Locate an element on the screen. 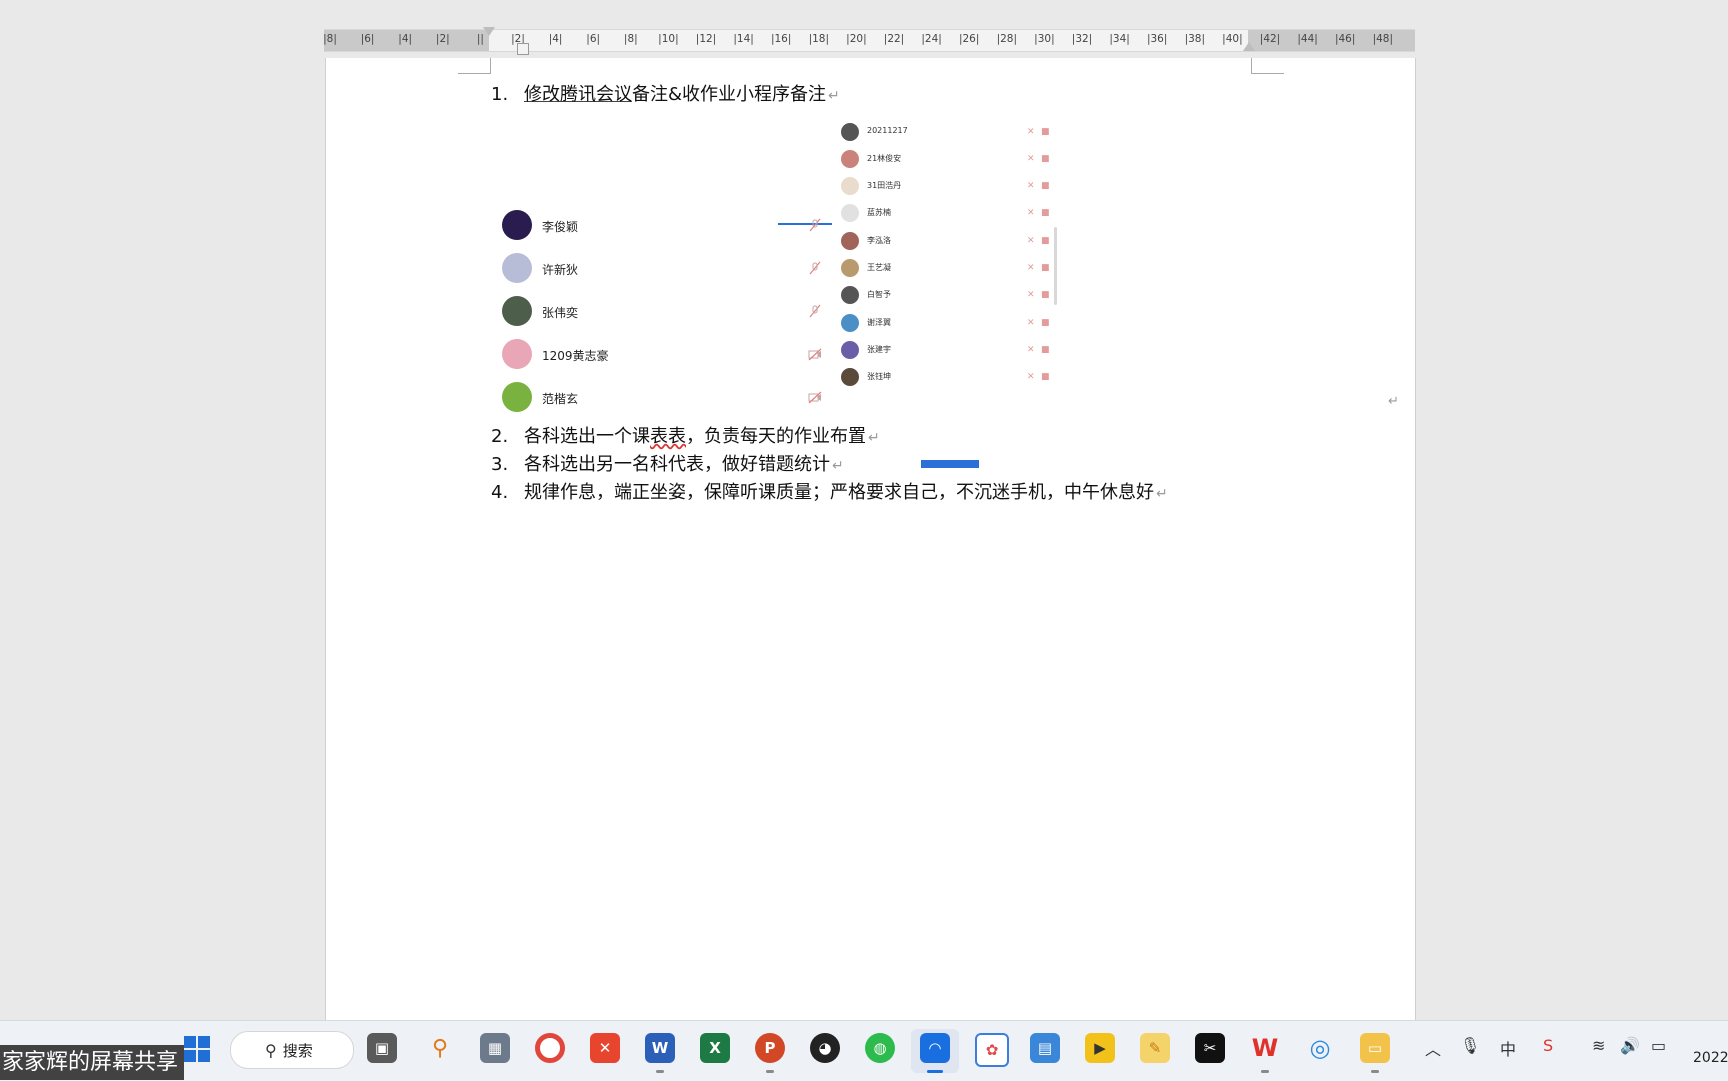 The image size is (1728, 1081). ruler-tick-label: |10| is located at coordinates (668, 39).